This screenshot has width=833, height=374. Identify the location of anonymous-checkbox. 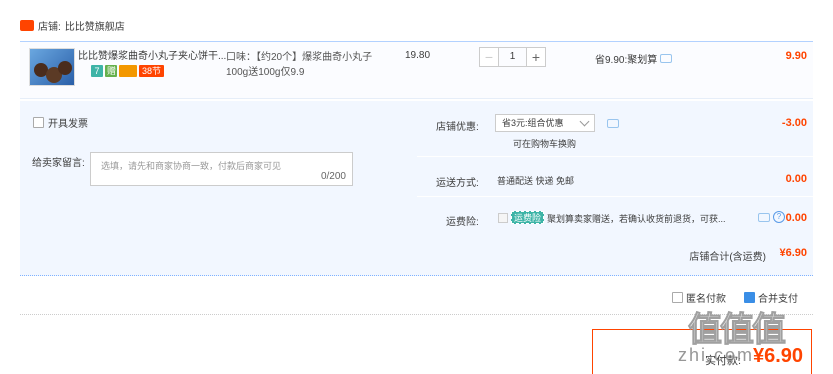
(677, 297).